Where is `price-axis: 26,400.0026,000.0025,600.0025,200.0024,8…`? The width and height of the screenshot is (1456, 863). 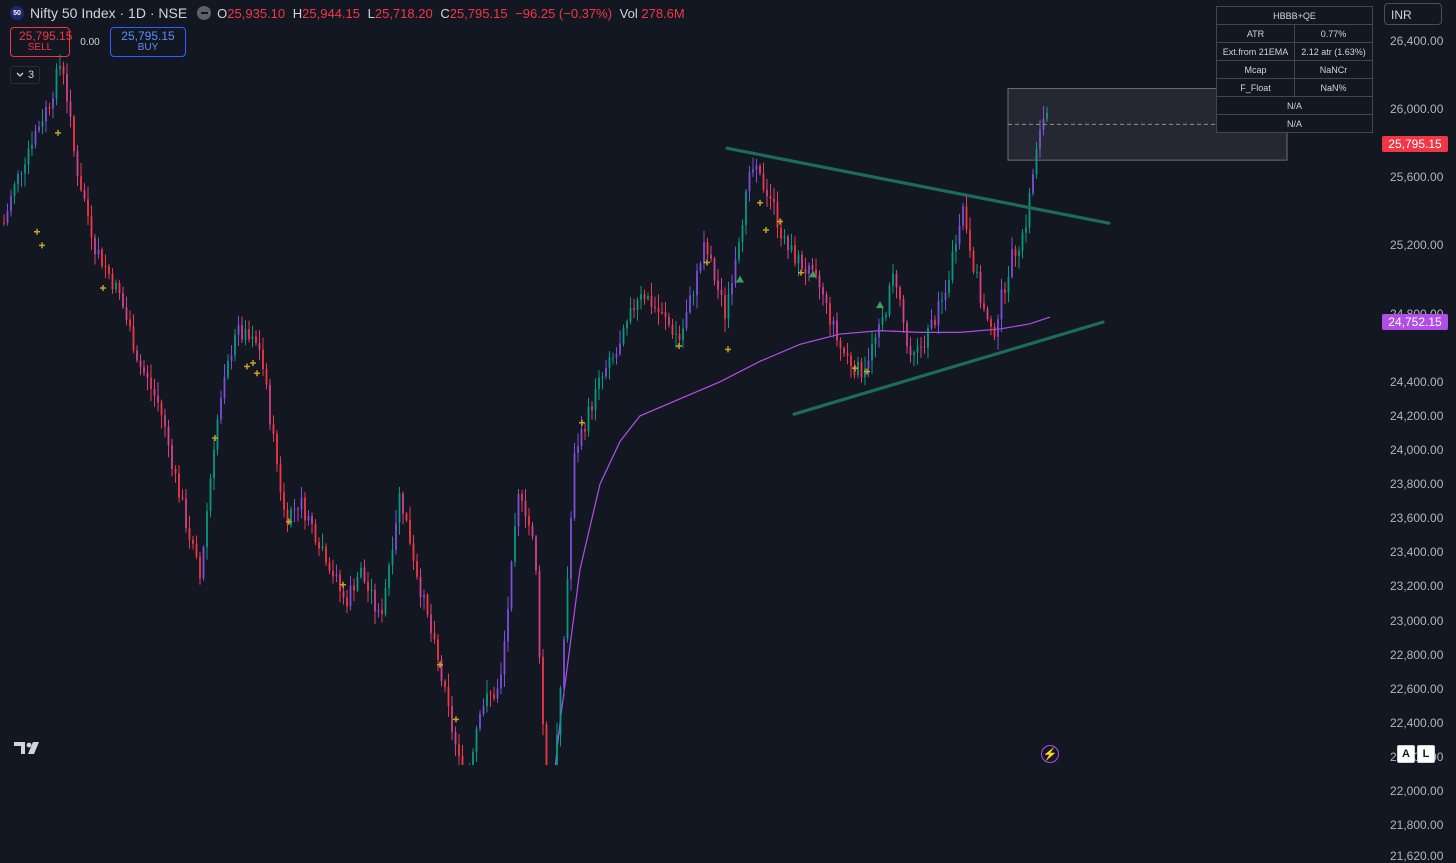
price-axis: 26,400.0026,000.0025,600.0025,200.0024,8… is located at coordinates (1416, 431).